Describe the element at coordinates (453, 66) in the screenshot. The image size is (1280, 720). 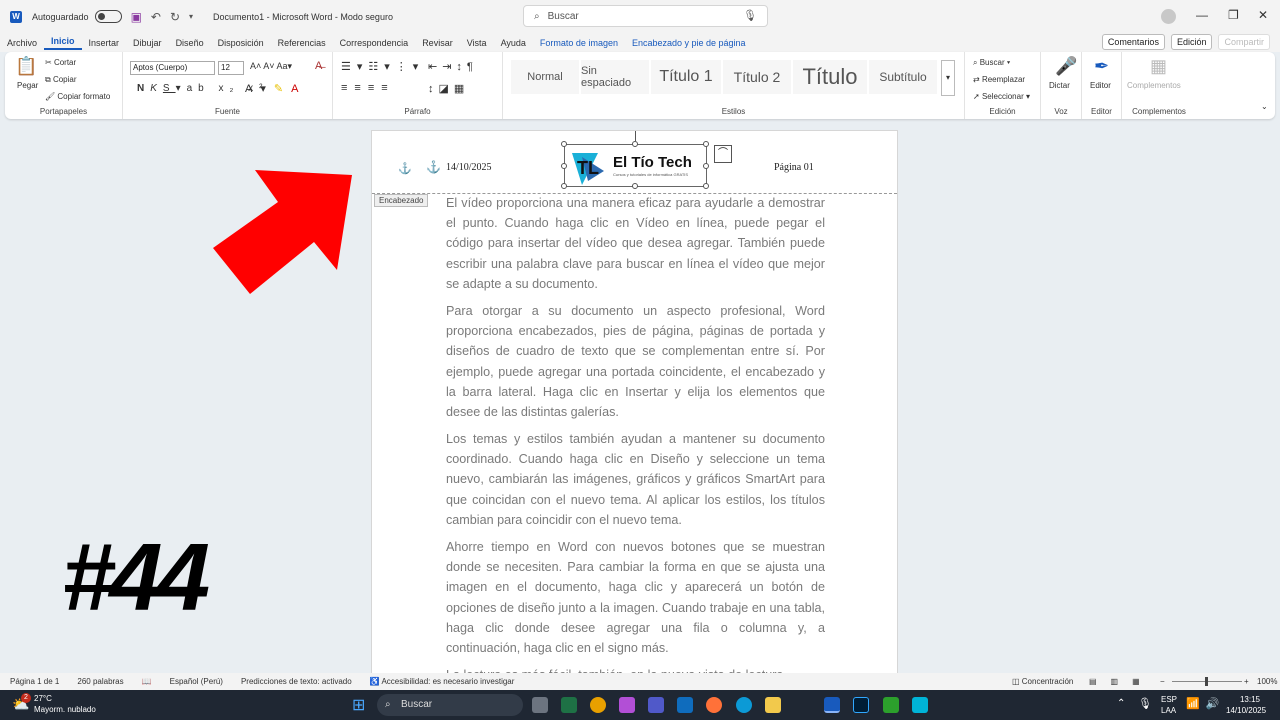
I see `indent-sort-buttons: ⇤⇥↕¶` at that location.